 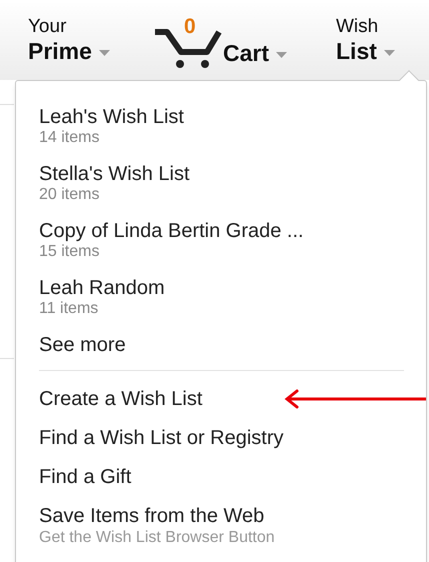 What do you see at coordinates (69, 252) in the screenshot?
I see `item-count: 15 items` at bounding box center [69, 252].